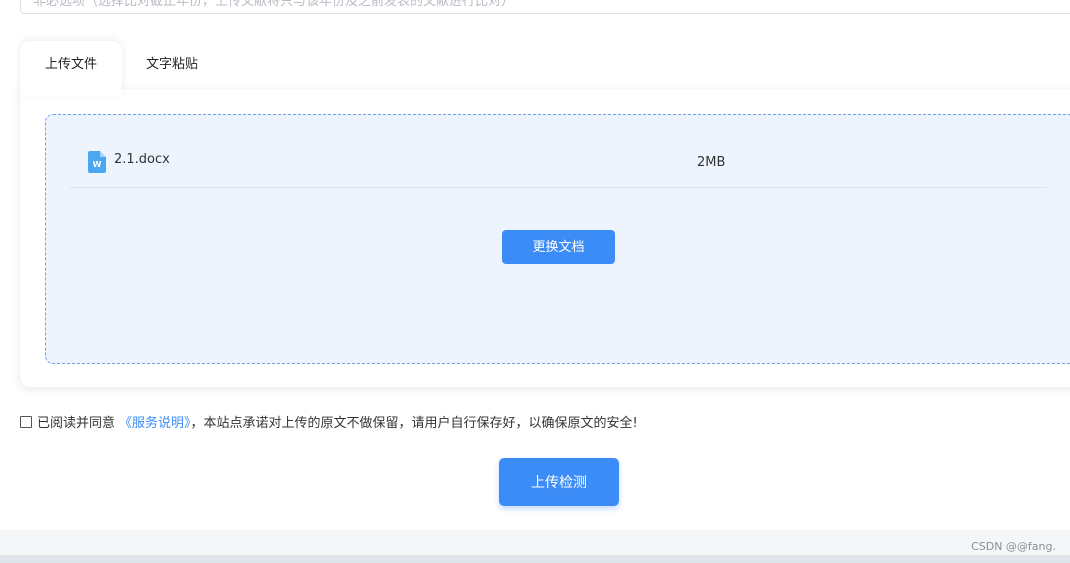 The width and height of the screenshot is (1070, 563). I want to click on agreement-prefix: 已阅读并同意, so click(76, 423).